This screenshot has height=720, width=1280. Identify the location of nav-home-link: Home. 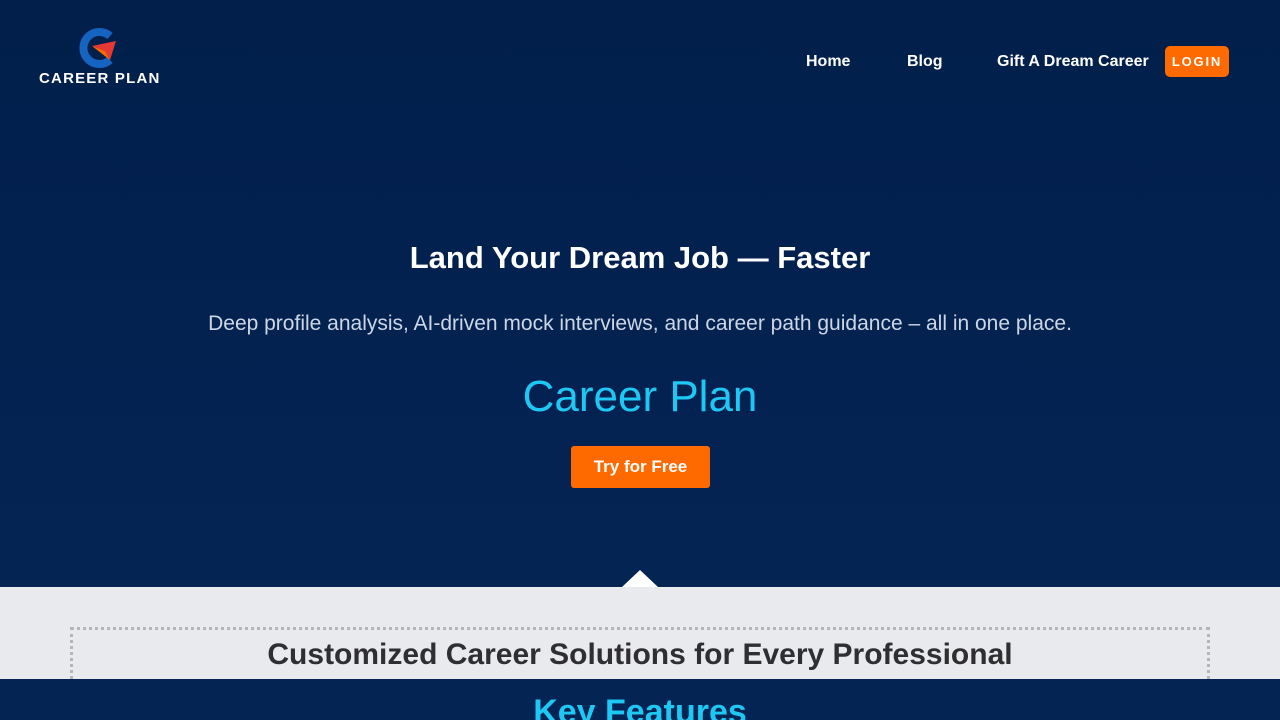
(828, 61).